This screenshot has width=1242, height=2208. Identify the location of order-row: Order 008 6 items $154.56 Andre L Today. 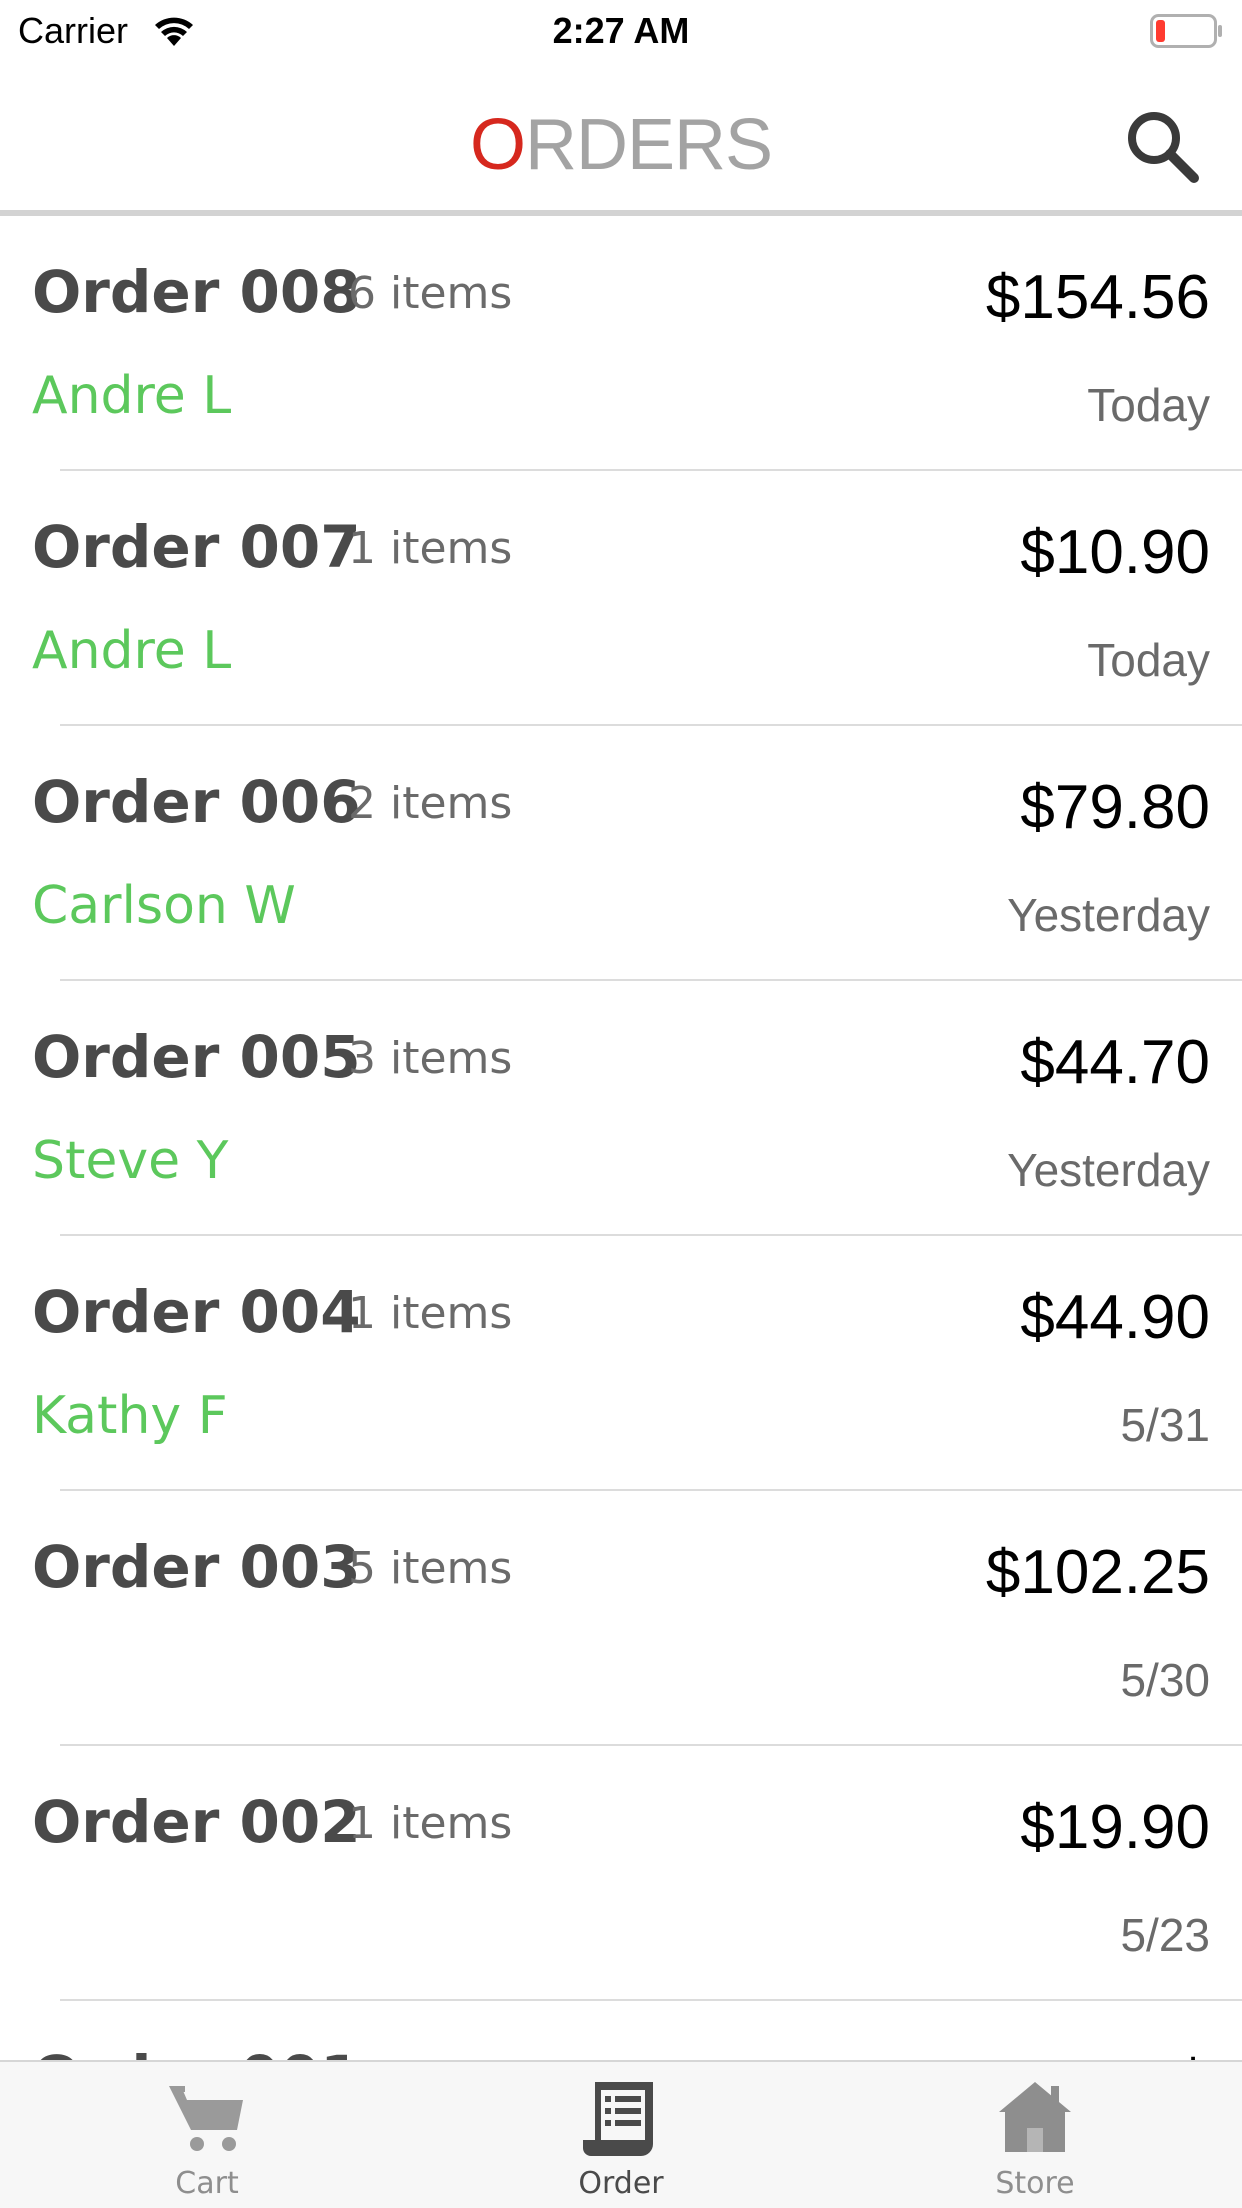
(621, 343).